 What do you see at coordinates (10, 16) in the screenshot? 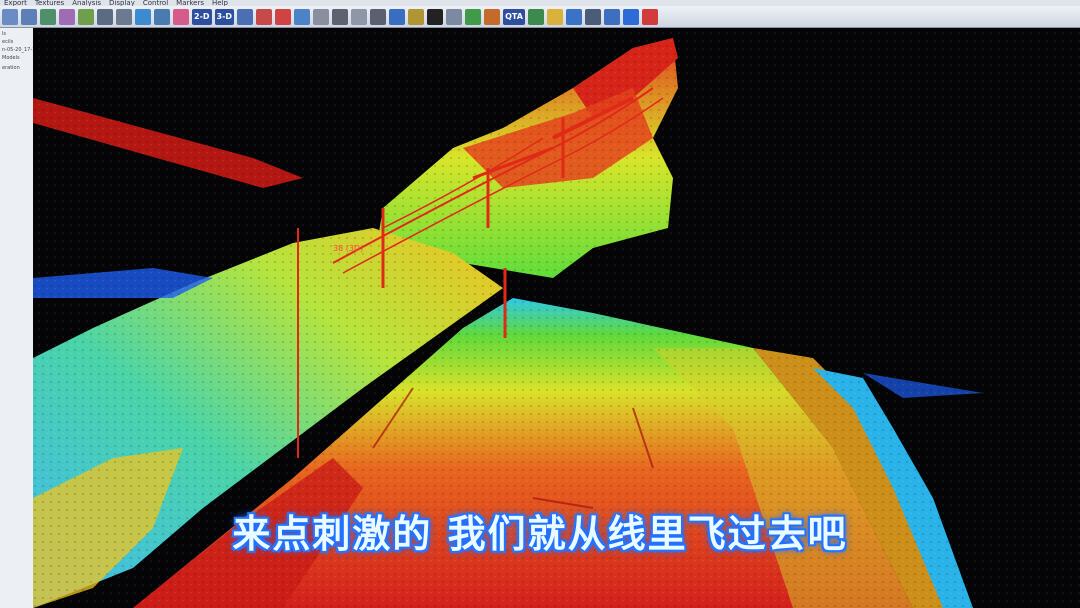
I see `open-icon` at bounding box center [10, 16].